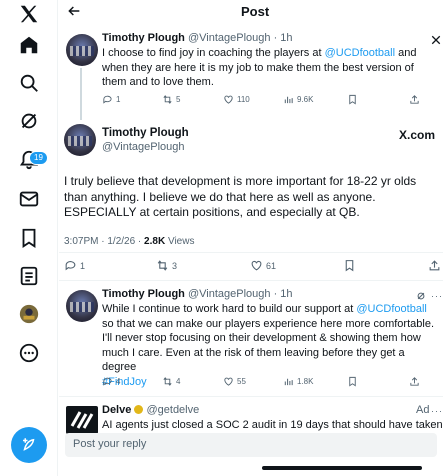  I want to click on delve-logo, so click(82, 420).